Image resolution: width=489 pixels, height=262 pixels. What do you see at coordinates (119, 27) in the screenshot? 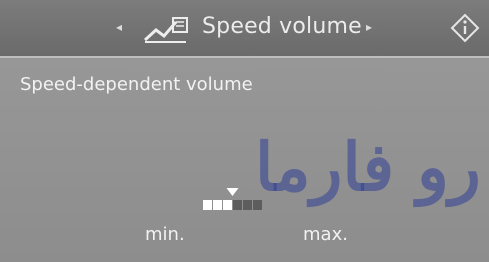
I see `previous-arrow-icon: ◂` at bounding box center [119, 27].